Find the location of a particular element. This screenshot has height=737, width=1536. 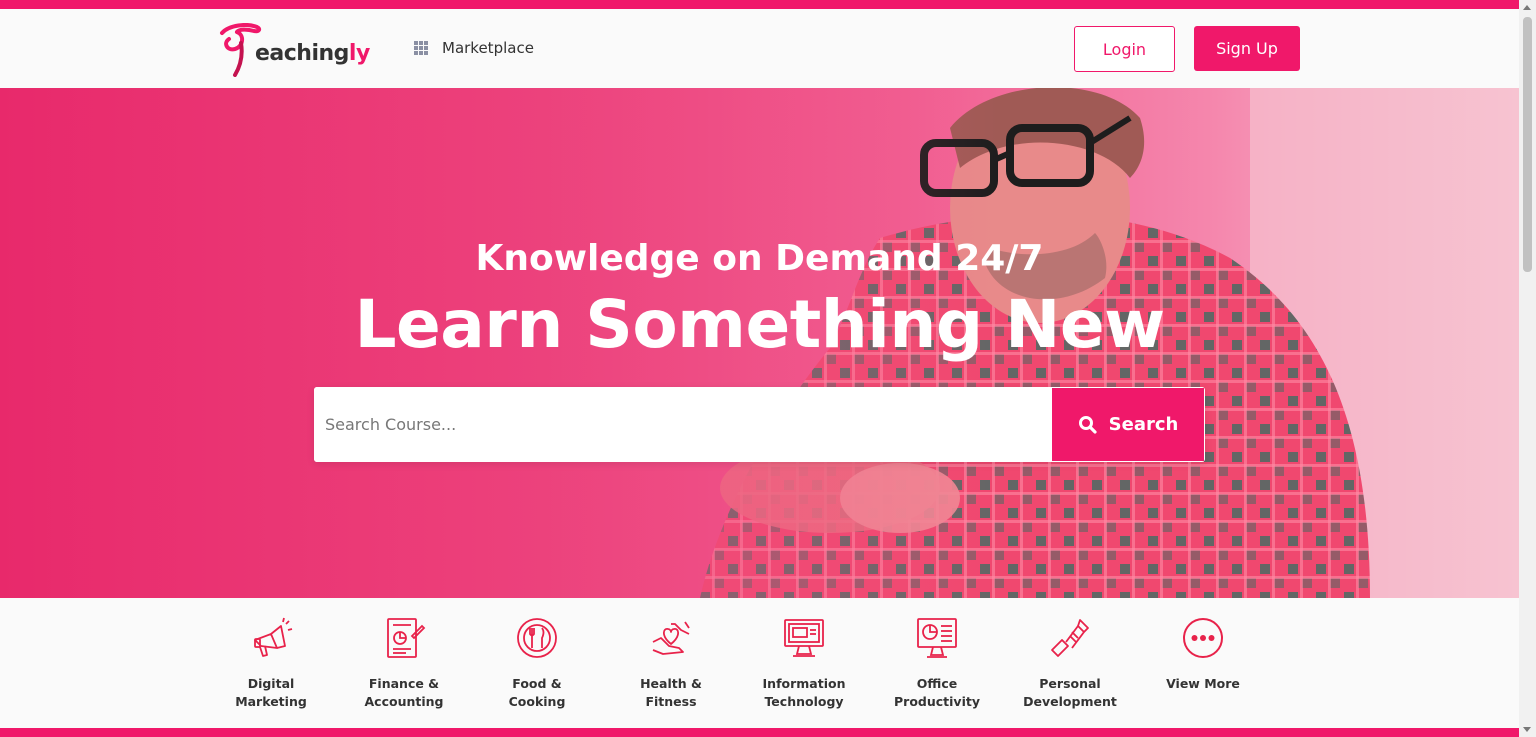

category-label: Health & Fitness is located at coordinates (671, 692).